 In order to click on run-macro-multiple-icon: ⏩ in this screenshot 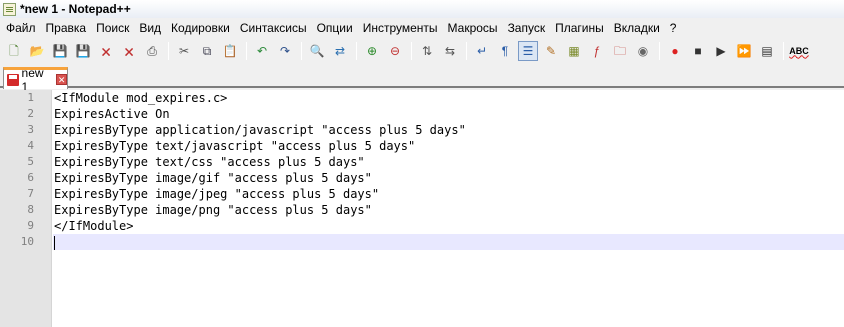, I will do `click(744, 51)`.